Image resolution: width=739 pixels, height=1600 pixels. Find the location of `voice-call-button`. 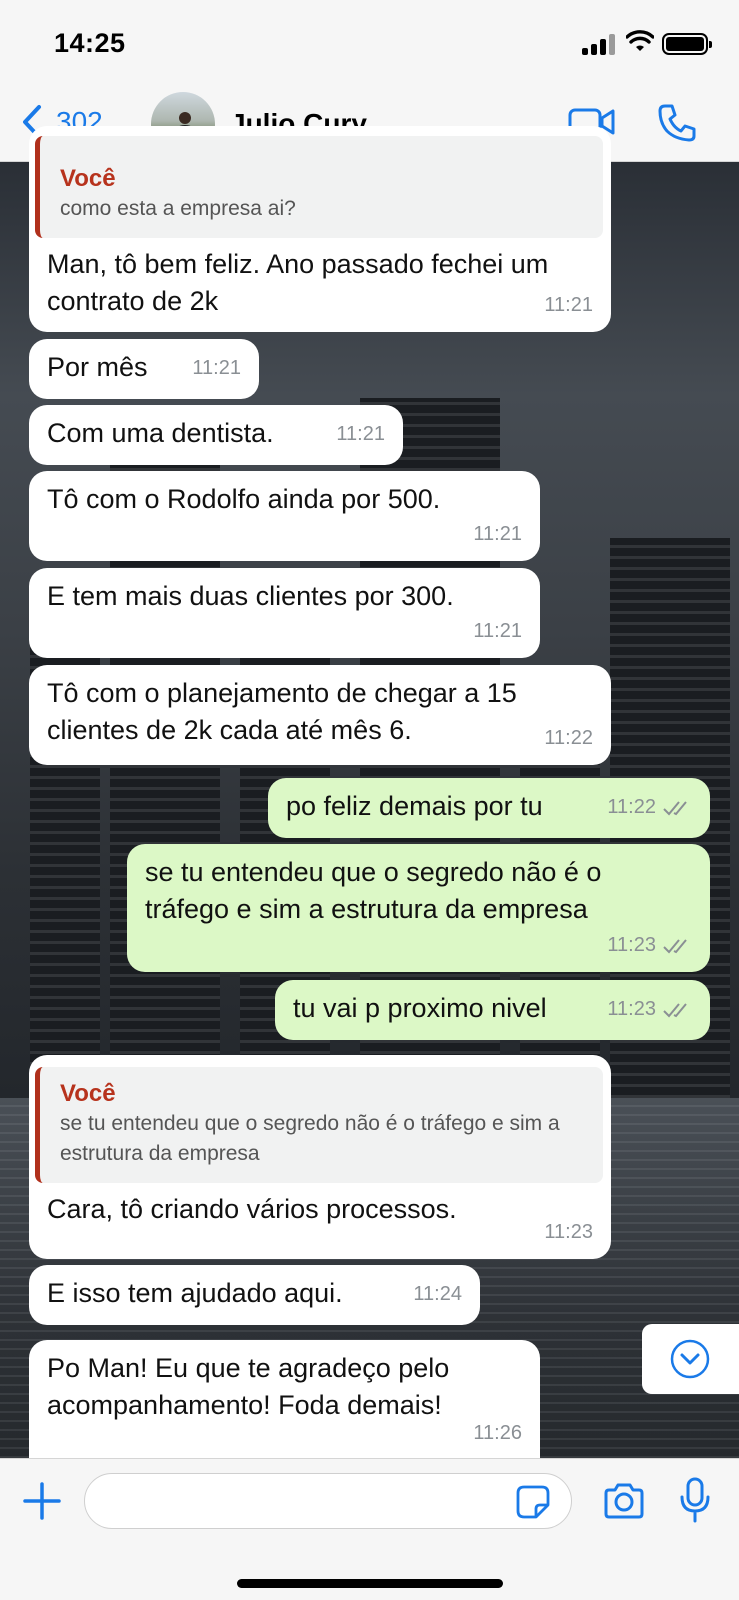

voice-call-button is located at coordinates (677, 123).